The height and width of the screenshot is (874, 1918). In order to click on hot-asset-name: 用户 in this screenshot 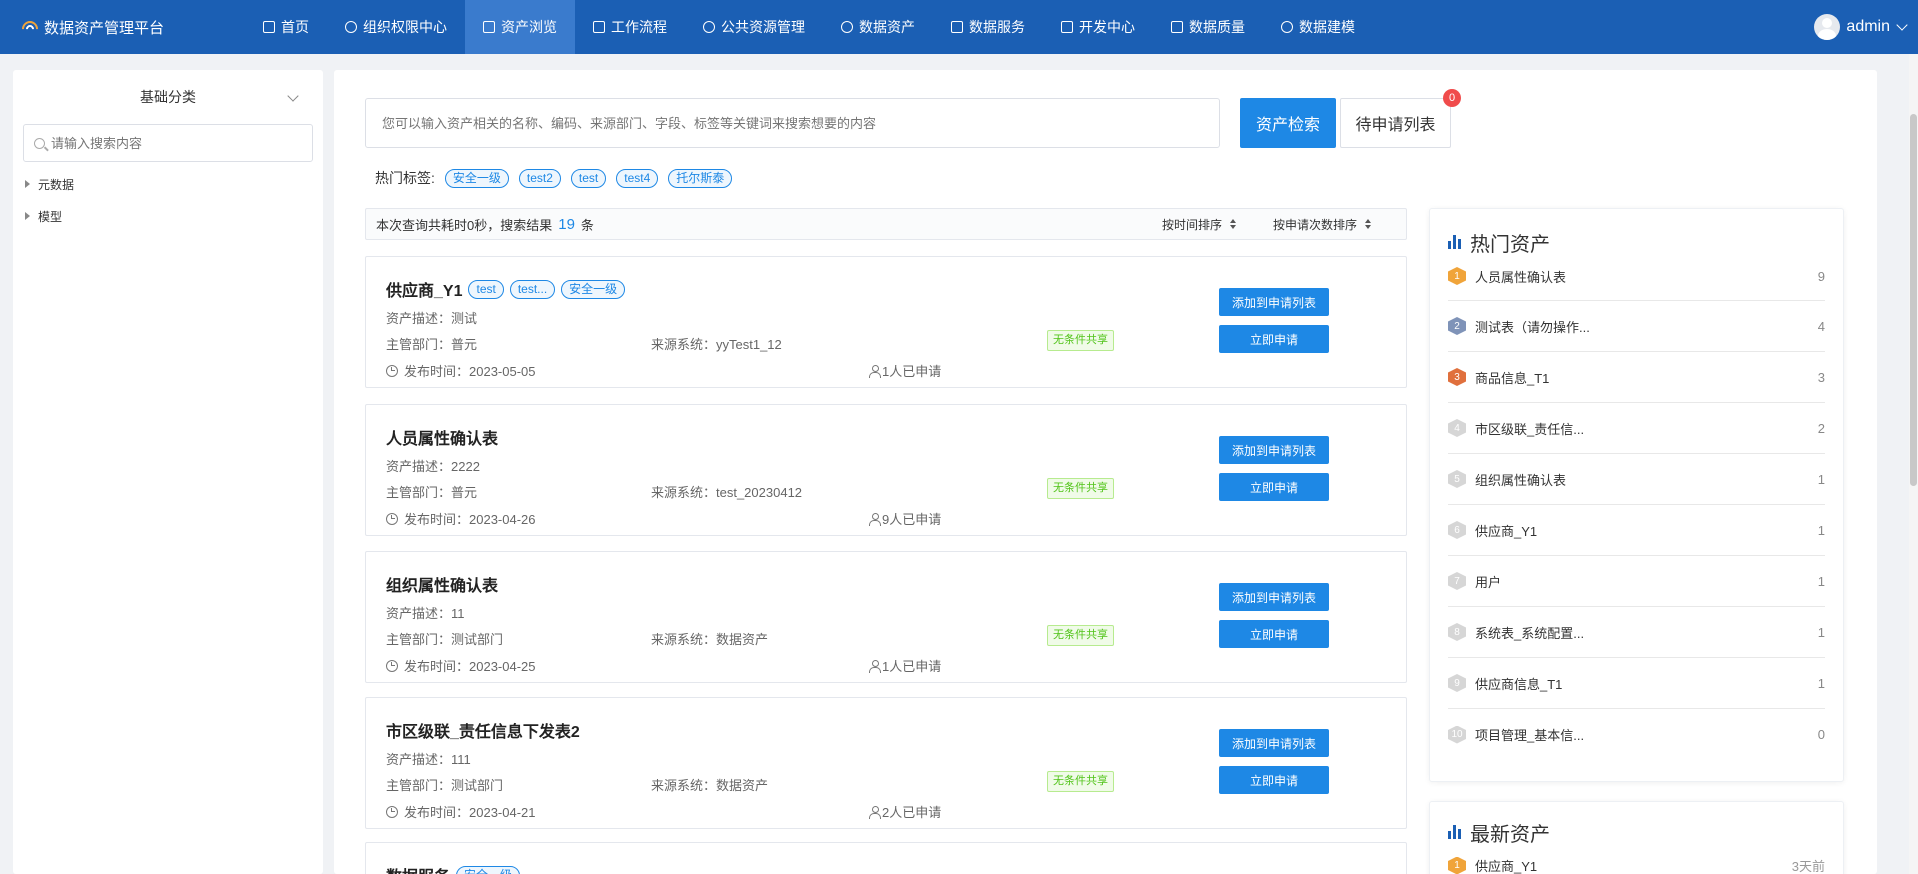, I will do `click(1488, 582)`.